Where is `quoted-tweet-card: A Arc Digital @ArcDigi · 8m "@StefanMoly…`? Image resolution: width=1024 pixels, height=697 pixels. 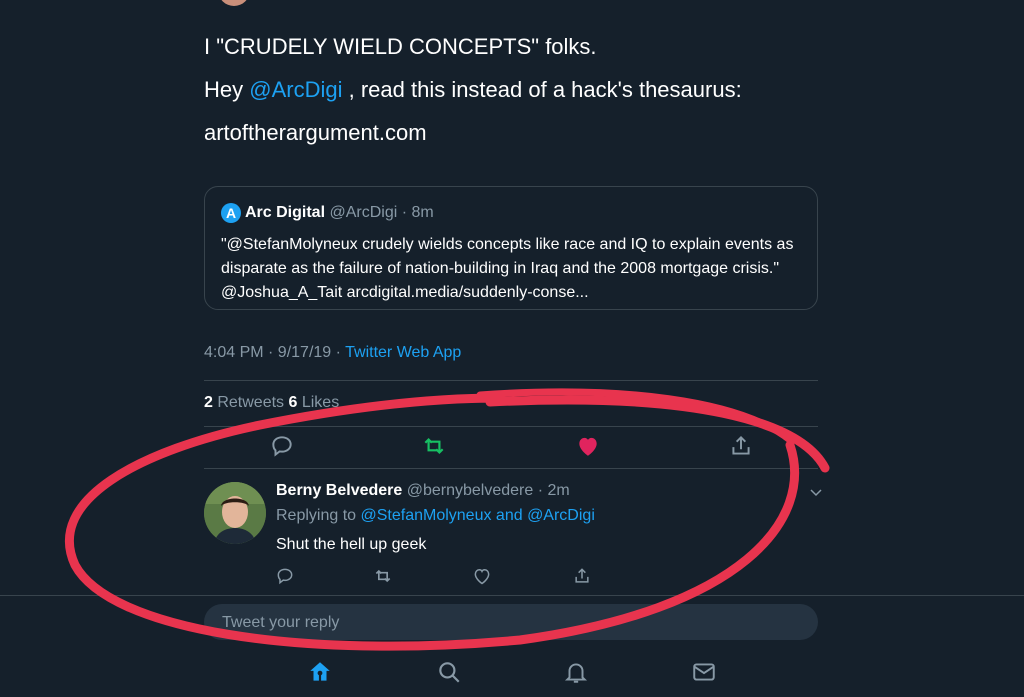 quoted-tweet-card: A Arc Digital @ArcDigi · 8m "@StefanMoly… is located at coordinates (511, 248).